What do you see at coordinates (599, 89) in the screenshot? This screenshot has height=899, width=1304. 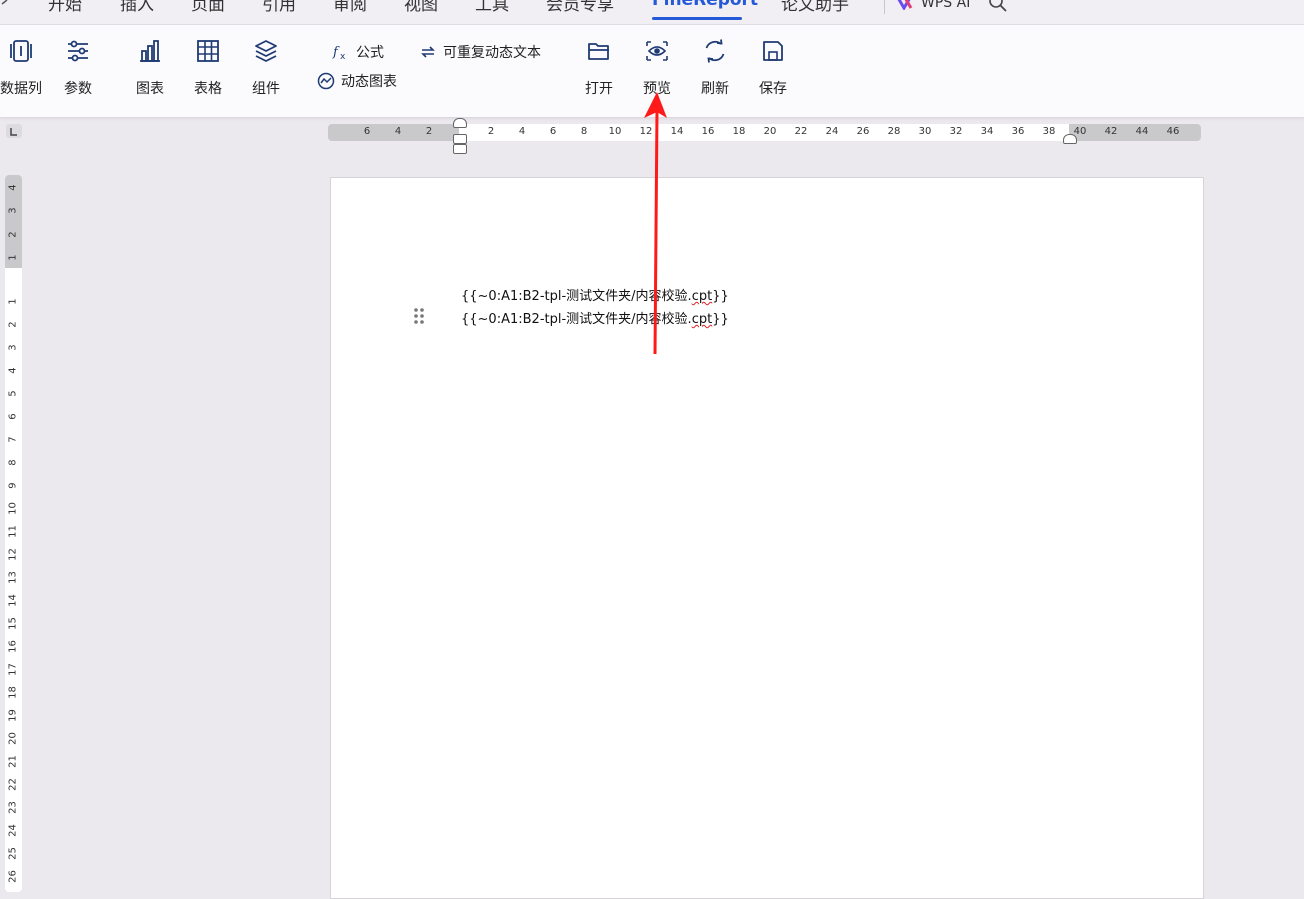 I see `open-label: 打开` at bounding box center [599, 89].